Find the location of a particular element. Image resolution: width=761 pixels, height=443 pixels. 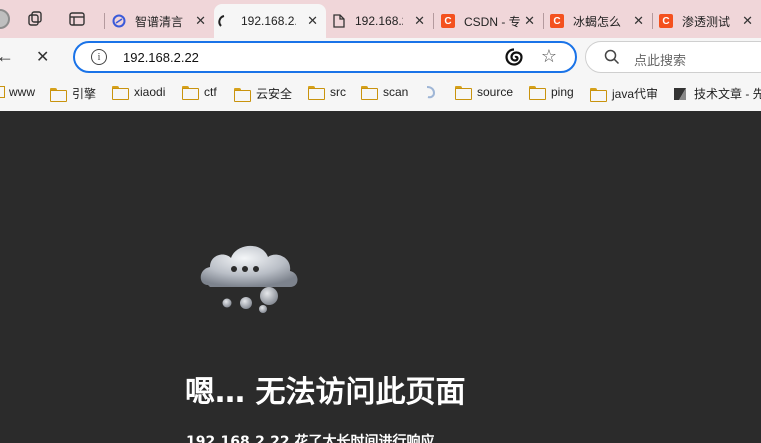

site-favicon-icon is located at coordinates (431, 92).